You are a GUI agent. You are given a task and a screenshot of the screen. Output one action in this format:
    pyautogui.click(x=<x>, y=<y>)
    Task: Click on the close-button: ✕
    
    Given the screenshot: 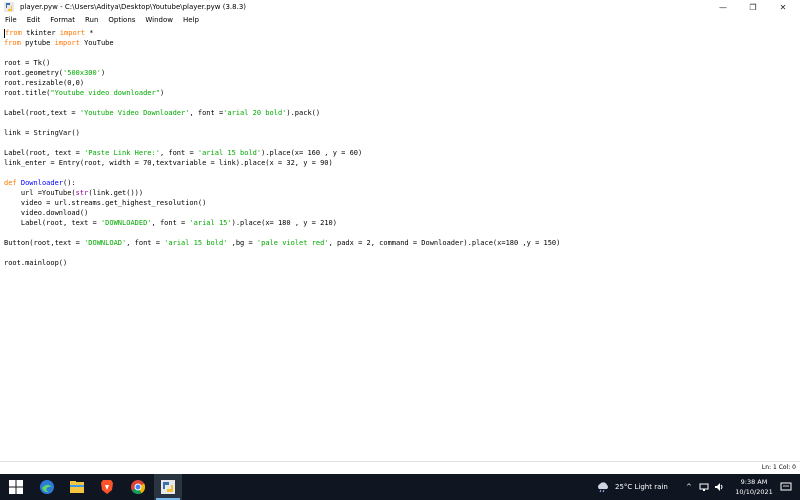 What is the action you would take?
    pyautogui.click(x=783, y=7)
    